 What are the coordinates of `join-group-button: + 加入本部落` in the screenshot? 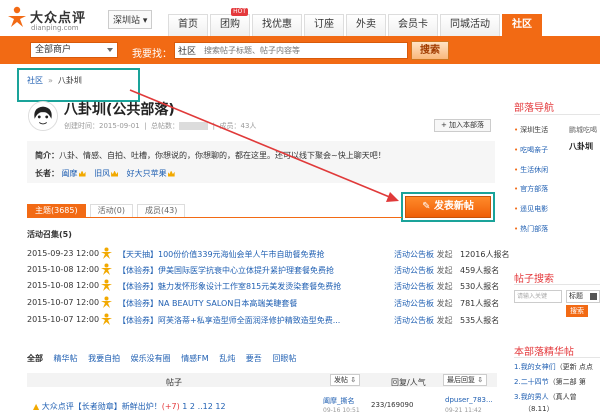 It's located at (462, 125).